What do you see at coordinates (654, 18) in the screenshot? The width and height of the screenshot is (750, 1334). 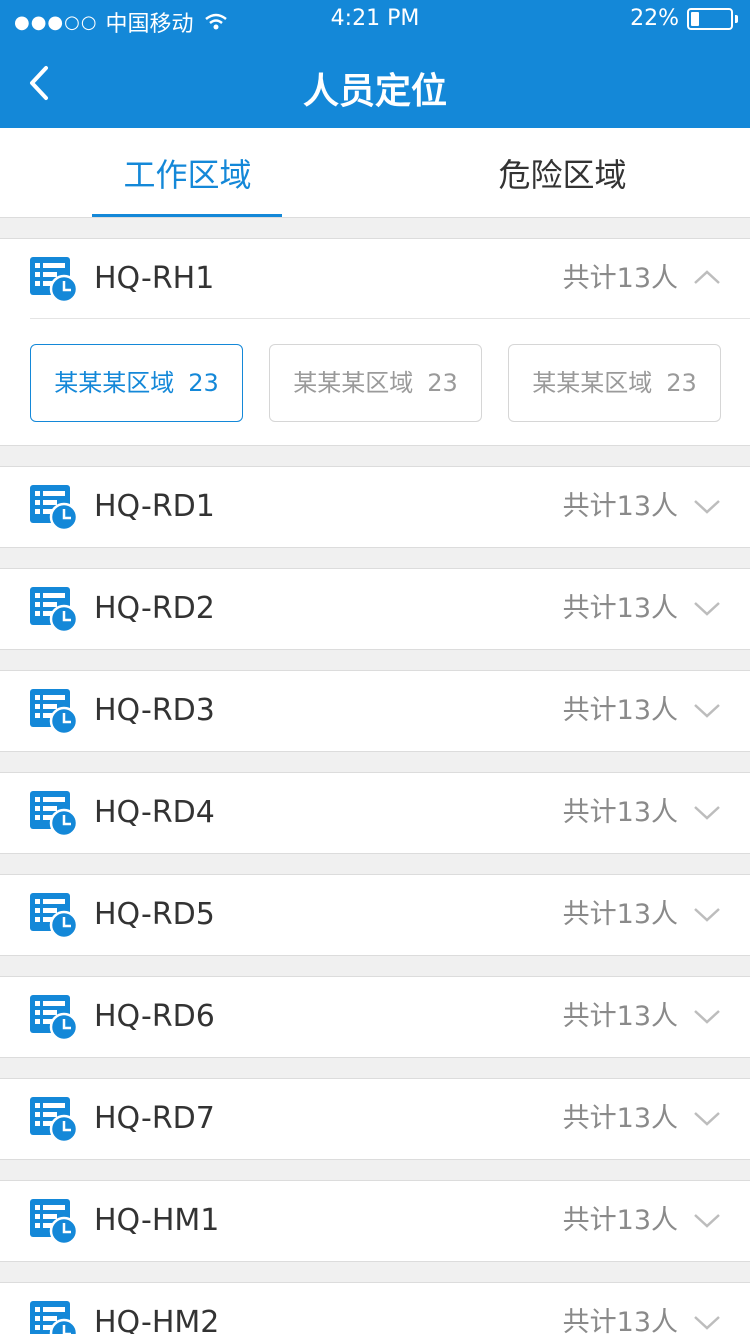 I see `battery-percent: 22%` at bounding box center [654, 18].